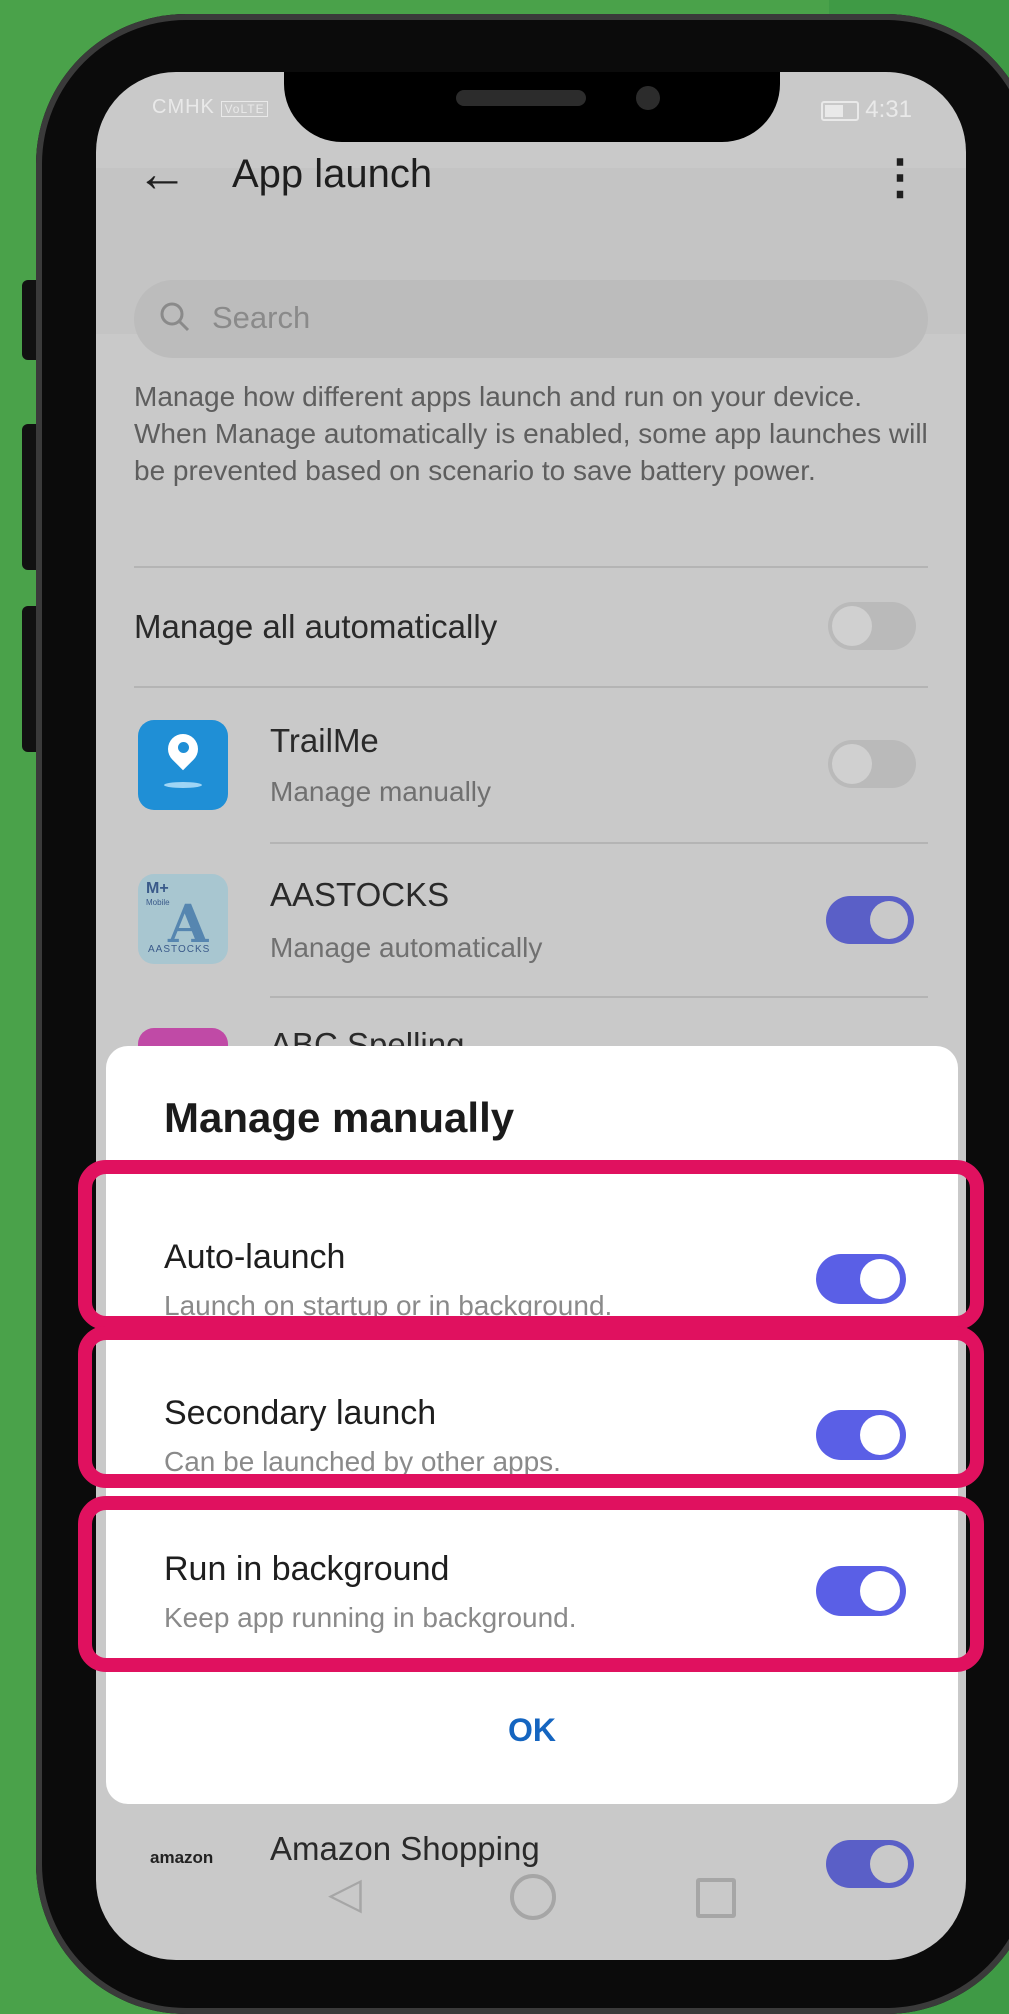 Image resolution: width=1009 pixels, height=2014 pixels. Describe the element at coordinates (162, 174) in the screenshot. I see `arrow-left-icon: ←` at that location.